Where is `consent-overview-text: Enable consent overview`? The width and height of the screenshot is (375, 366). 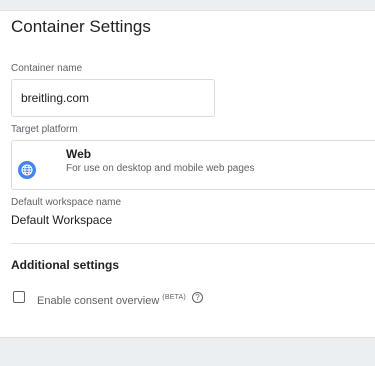 consent-overview-text: Enable consent overview is located at coordinates (98, 301).